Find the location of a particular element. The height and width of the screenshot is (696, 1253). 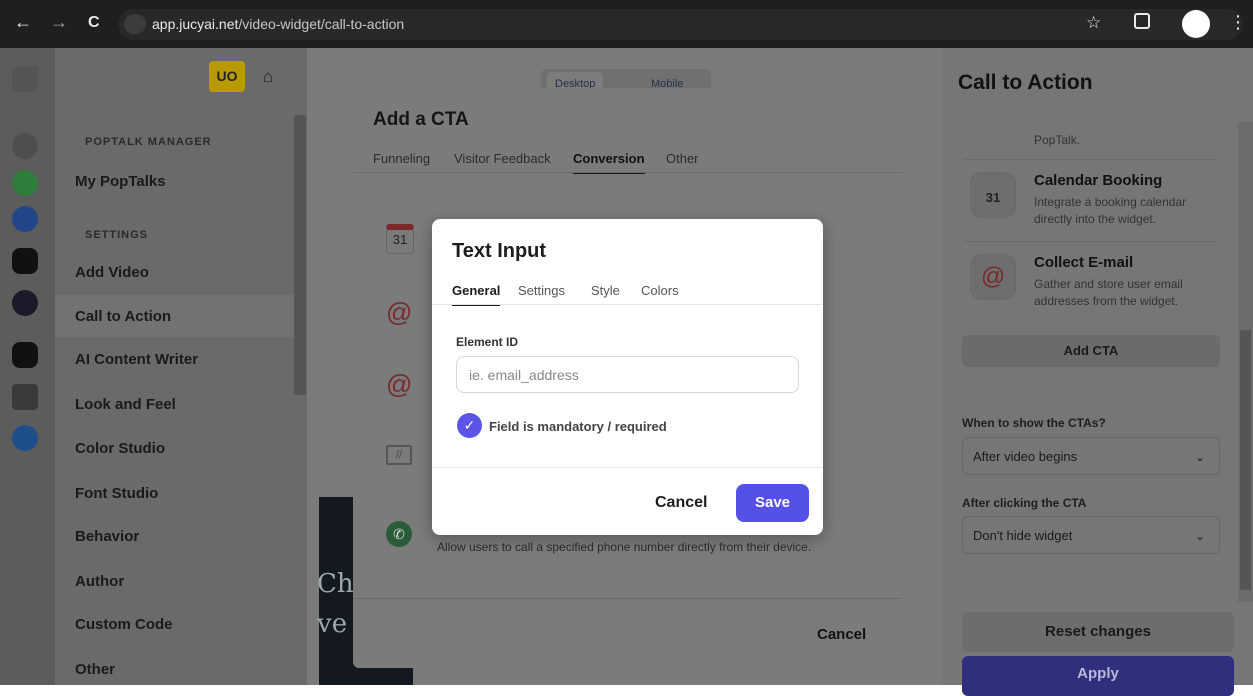

sidebar-heading-poptalk-manager: POPTALK MANAGER is located at coordinates (148, 142).